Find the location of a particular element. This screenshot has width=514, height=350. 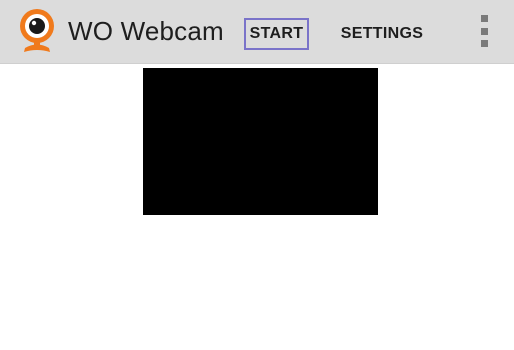

app-title: WO Webcam is located at coordinates (146, 31).